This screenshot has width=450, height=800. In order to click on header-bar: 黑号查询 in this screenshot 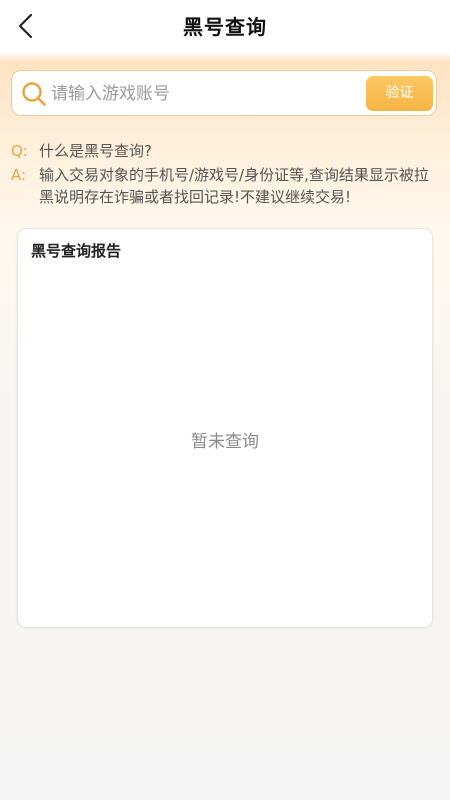, I will do `click(225, 27)`.